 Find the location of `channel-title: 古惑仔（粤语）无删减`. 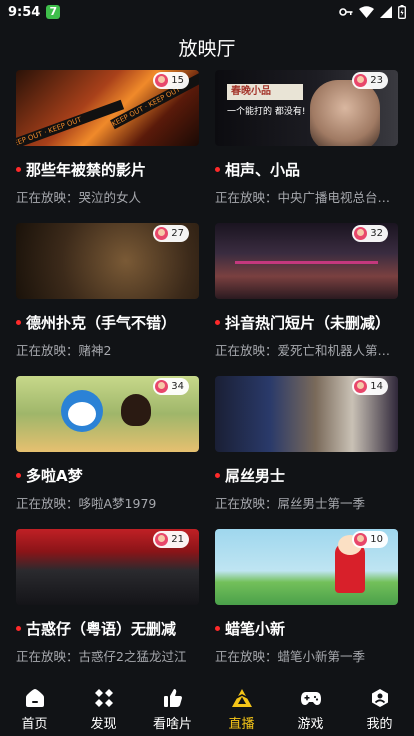

channel-title: 古惑仔（粤语）无删减 is located at coordinates (107, 628).